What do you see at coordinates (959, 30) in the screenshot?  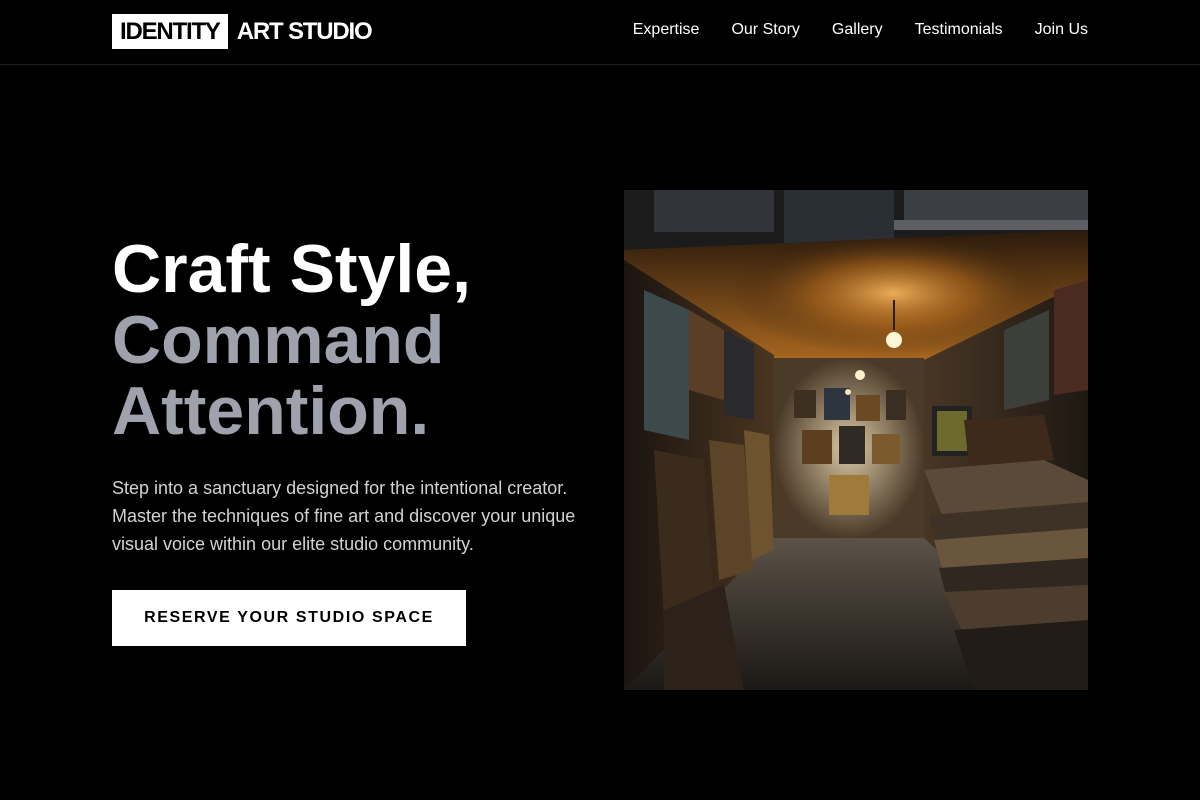 I see `nav-link-testimonials: Testimonials` at bounding box center [959, 30].